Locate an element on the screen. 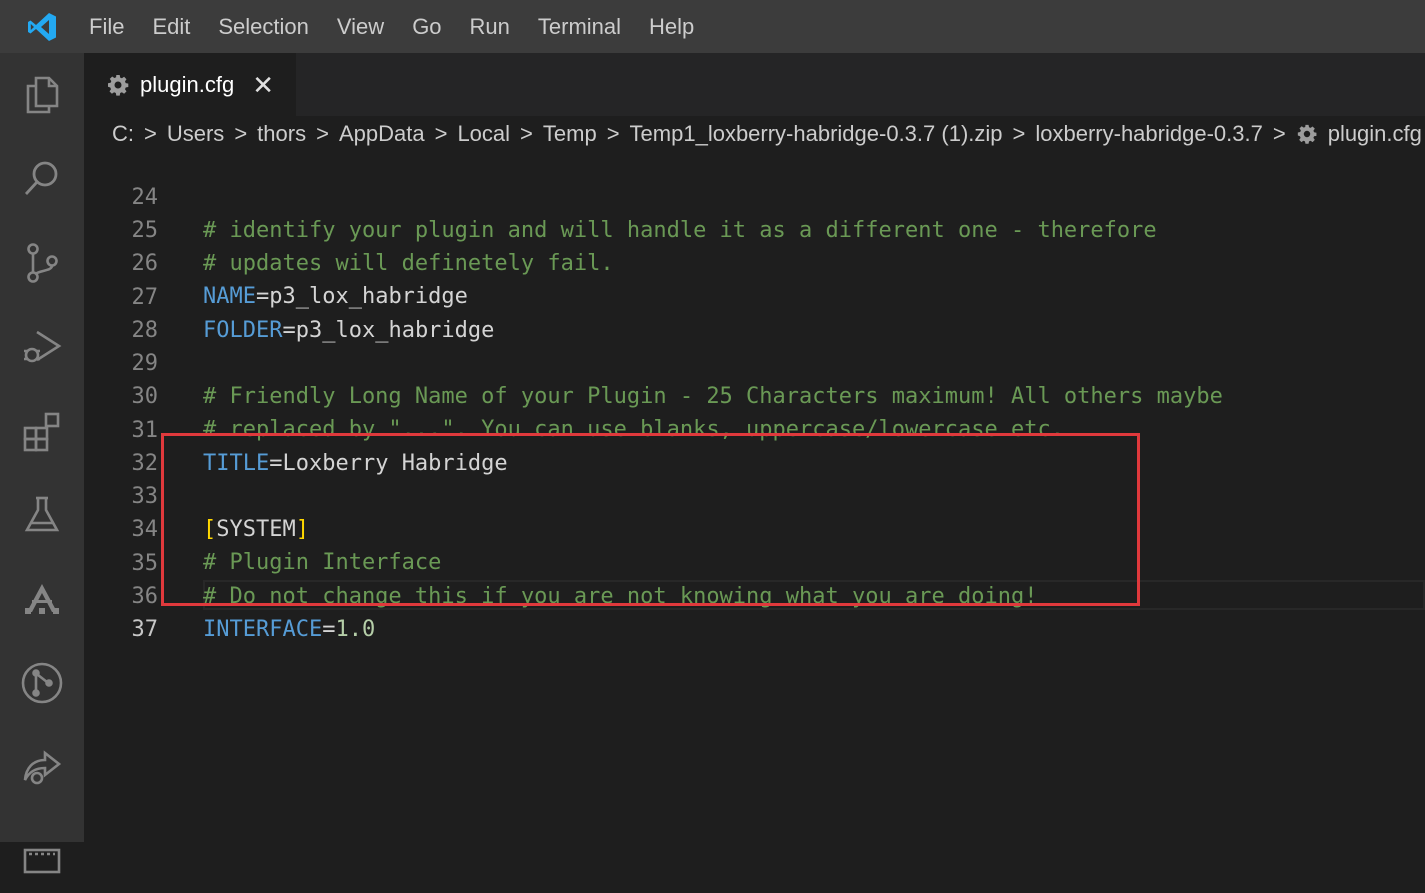 The width and height of the screenshot is (1425, 893). activity-bar is located at coordinates (42, 463).